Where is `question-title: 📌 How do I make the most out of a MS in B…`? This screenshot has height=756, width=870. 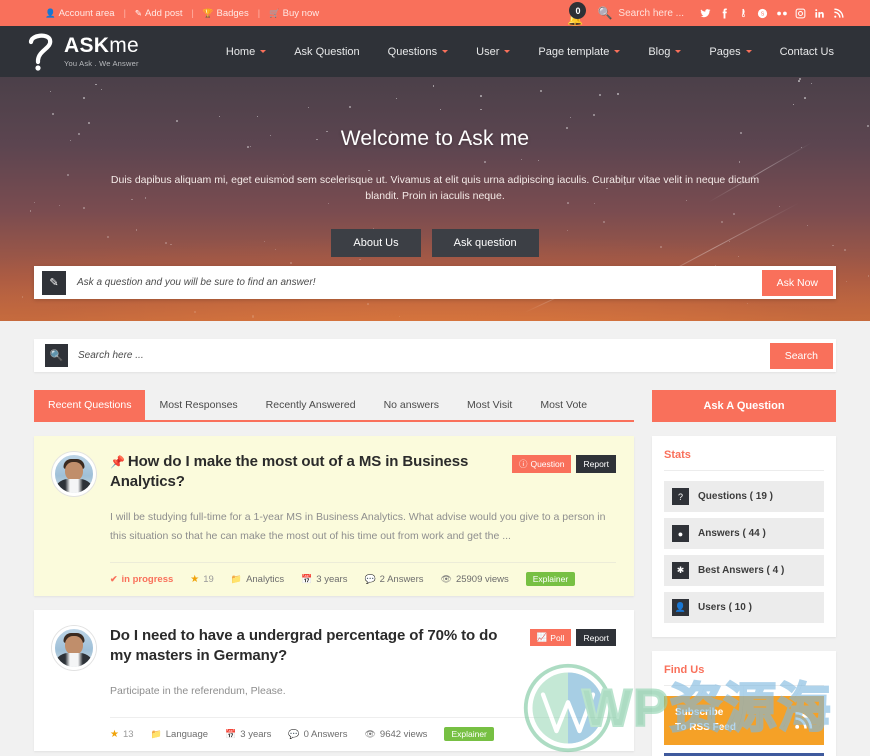
question-title: 📌 How do I make the most out of a MS in B… is located at coordinates (307, 472).